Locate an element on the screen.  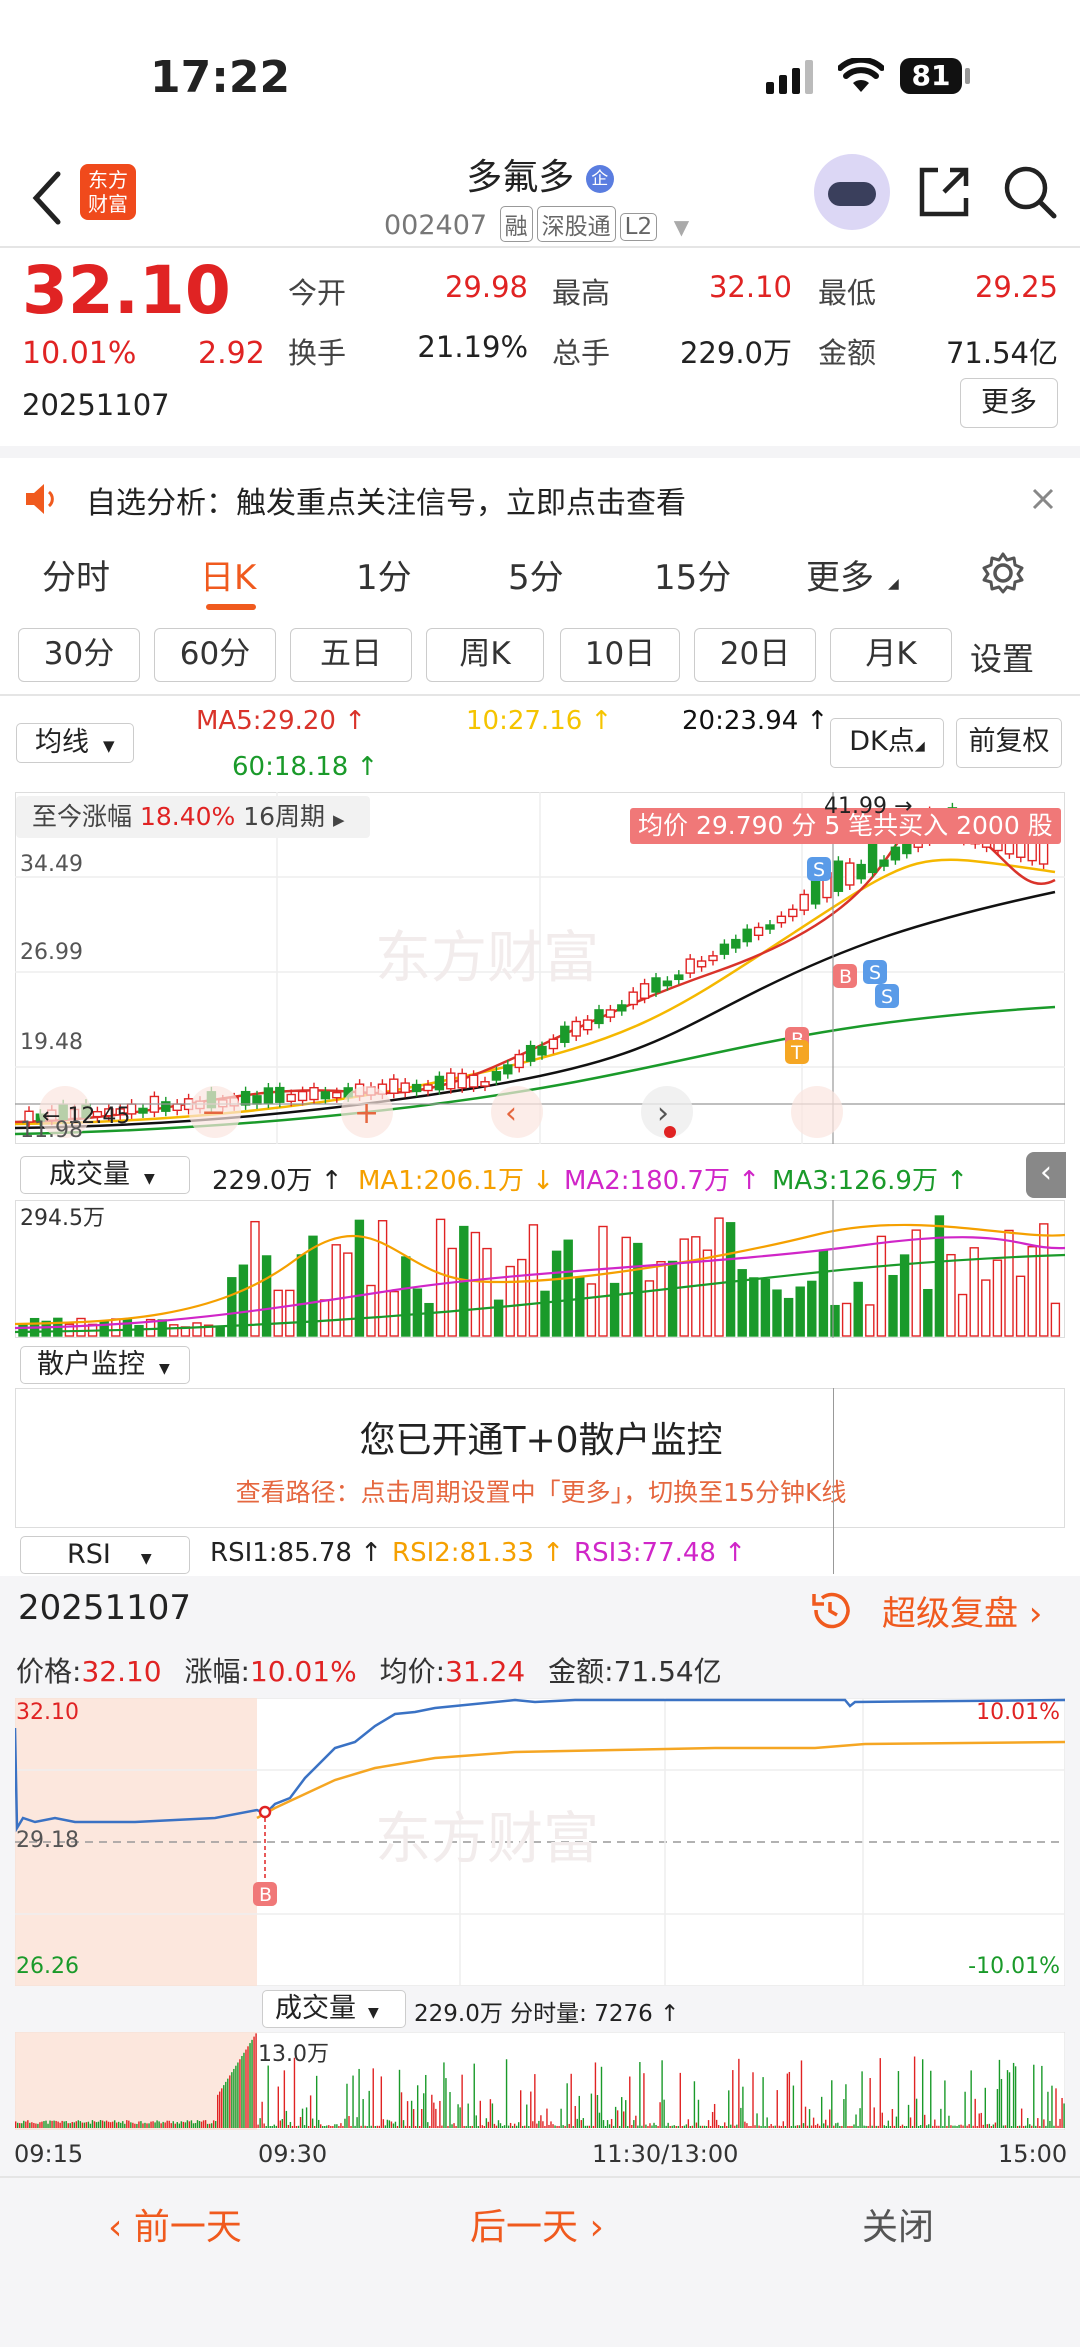
range-change: 至今涨幅 18.40% 16周期 ▶ is located at coordinates (193, 817).